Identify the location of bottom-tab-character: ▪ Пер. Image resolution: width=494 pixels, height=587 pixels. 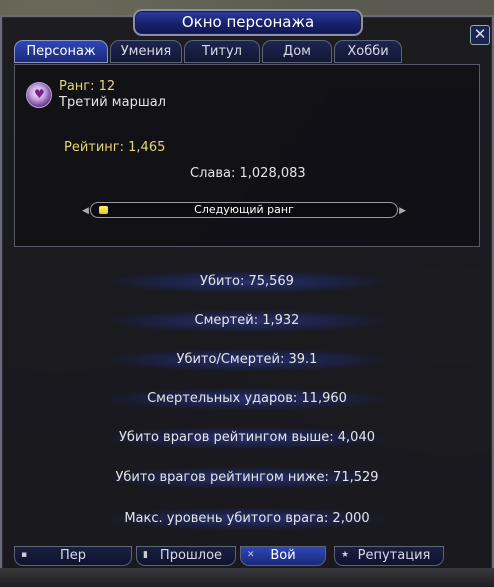
(73, 556).